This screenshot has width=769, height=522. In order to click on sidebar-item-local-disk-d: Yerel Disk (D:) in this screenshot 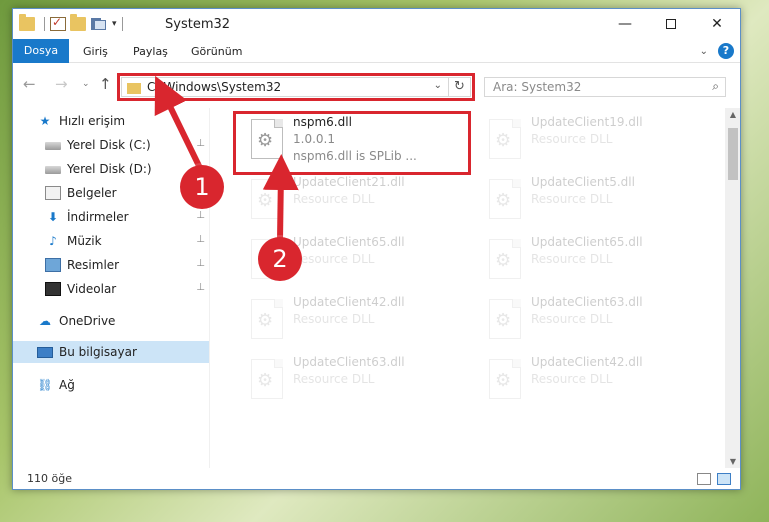, I will do `click(111, 169)`.